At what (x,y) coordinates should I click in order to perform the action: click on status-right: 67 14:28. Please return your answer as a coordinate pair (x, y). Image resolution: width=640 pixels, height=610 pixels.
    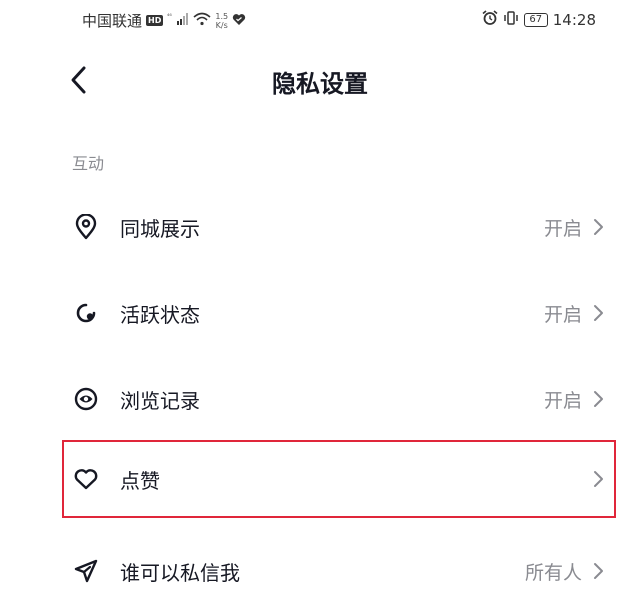
    Looking at the image, I should click on (539, 19).